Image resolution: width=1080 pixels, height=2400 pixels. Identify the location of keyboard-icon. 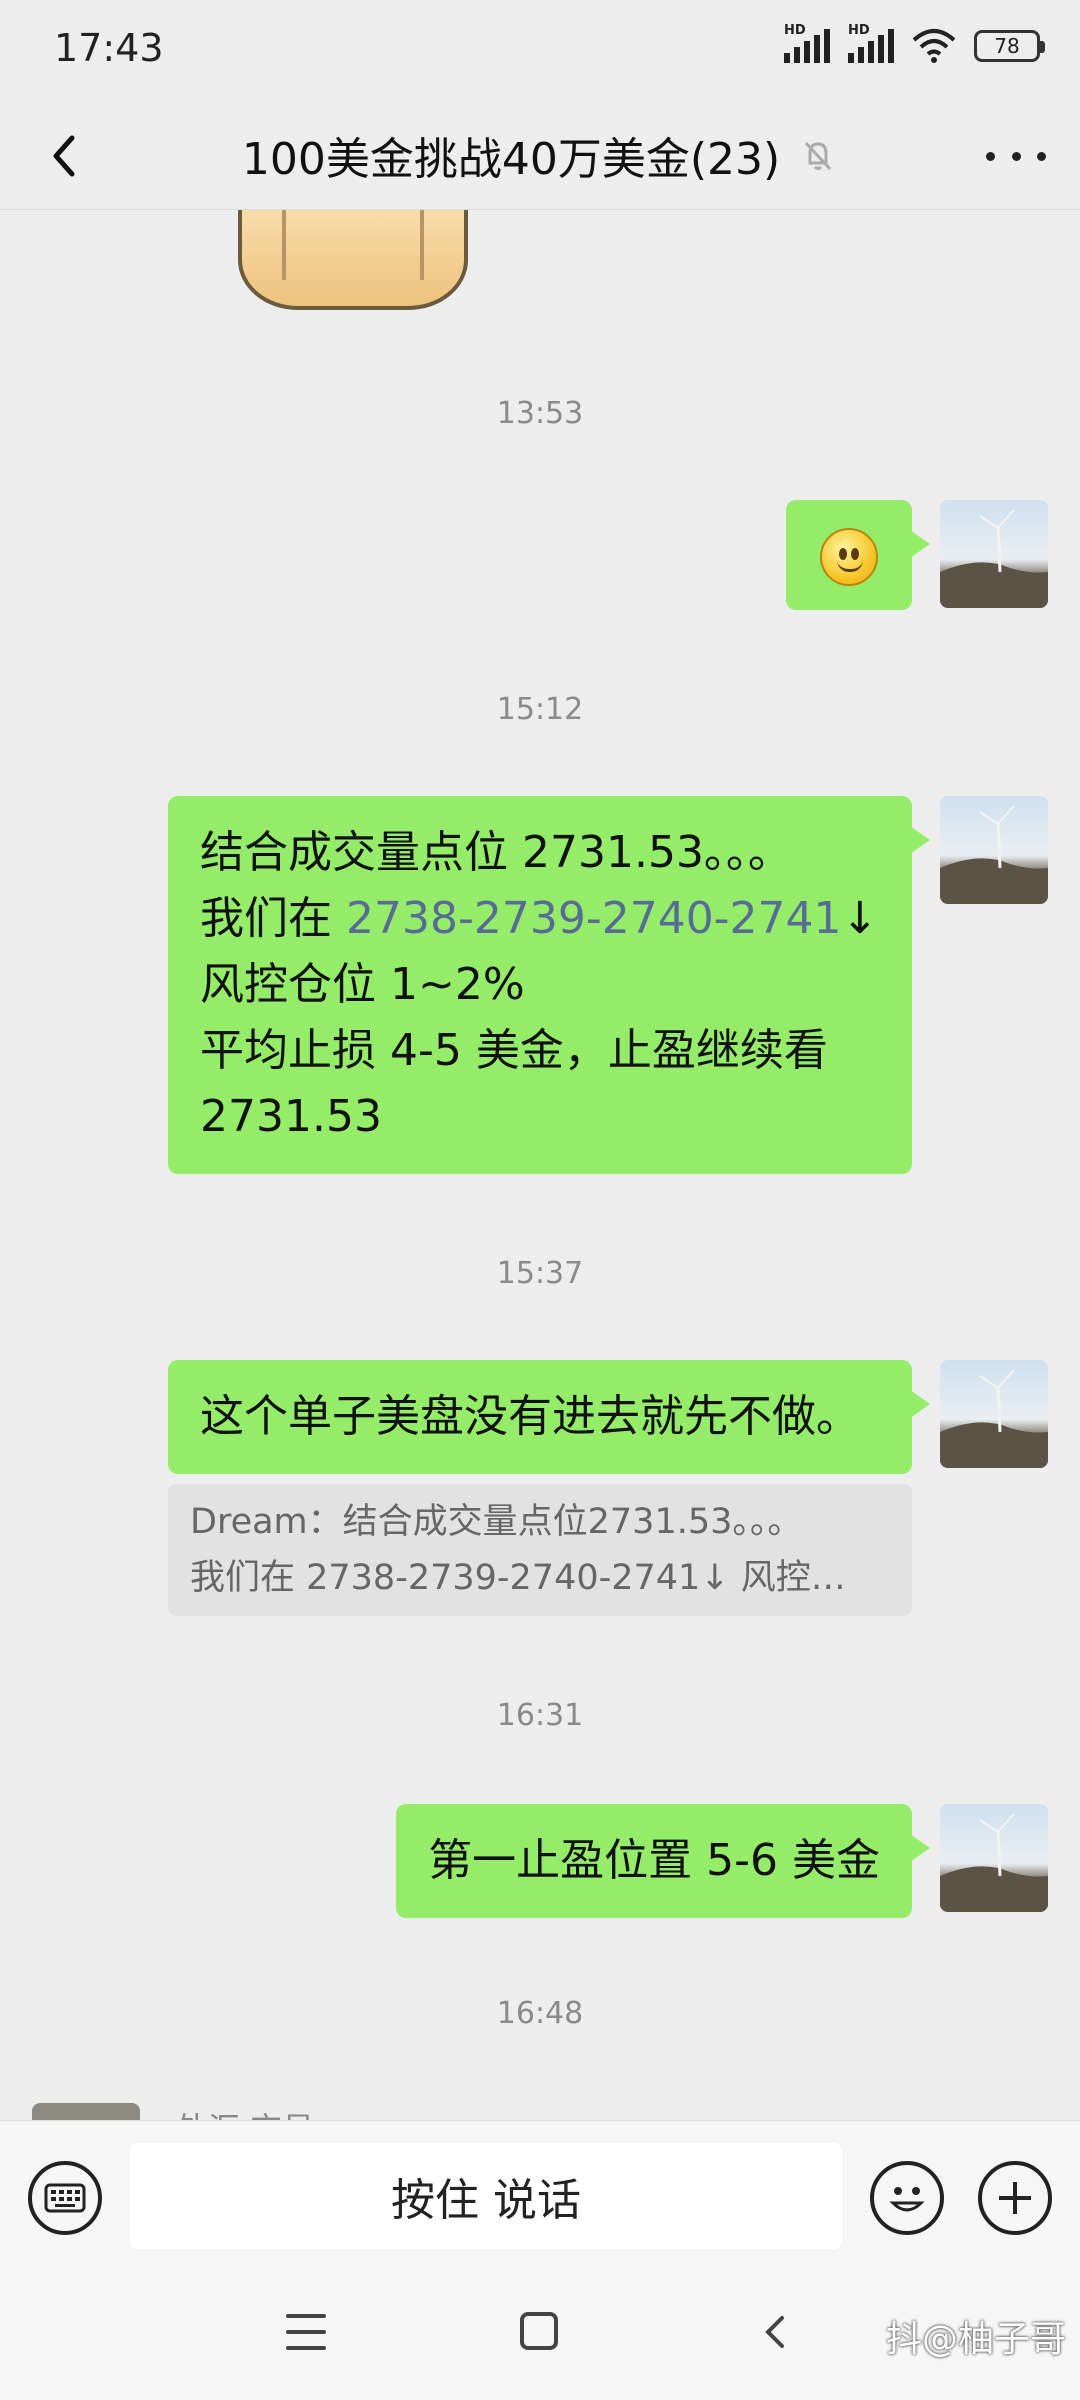
(65, 2198).